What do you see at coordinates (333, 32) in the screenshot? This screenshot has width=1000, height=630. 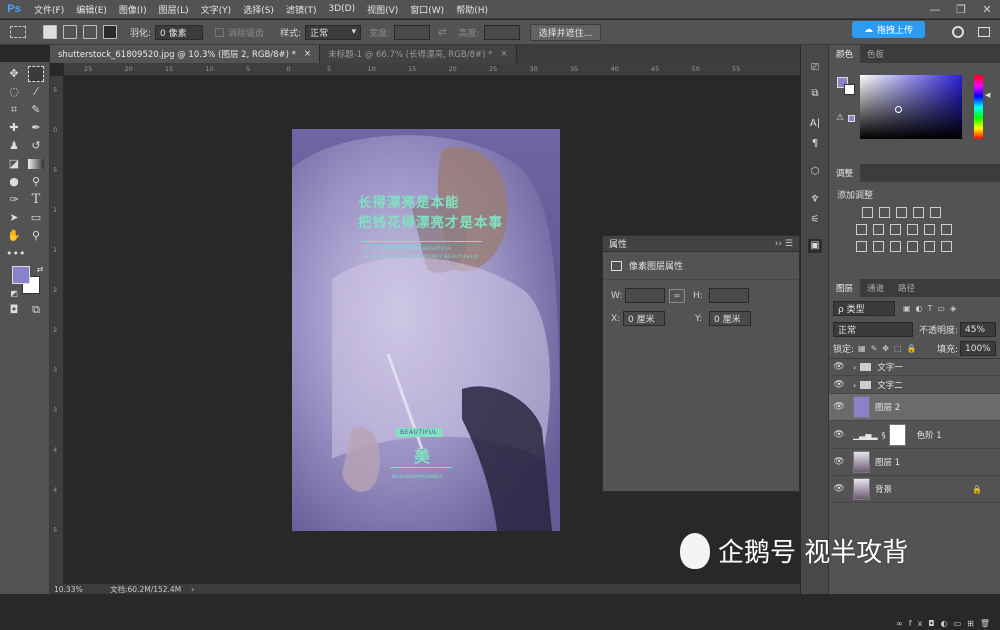 I see `style-select: 正常 ▾` at bounding box center [333, 32].